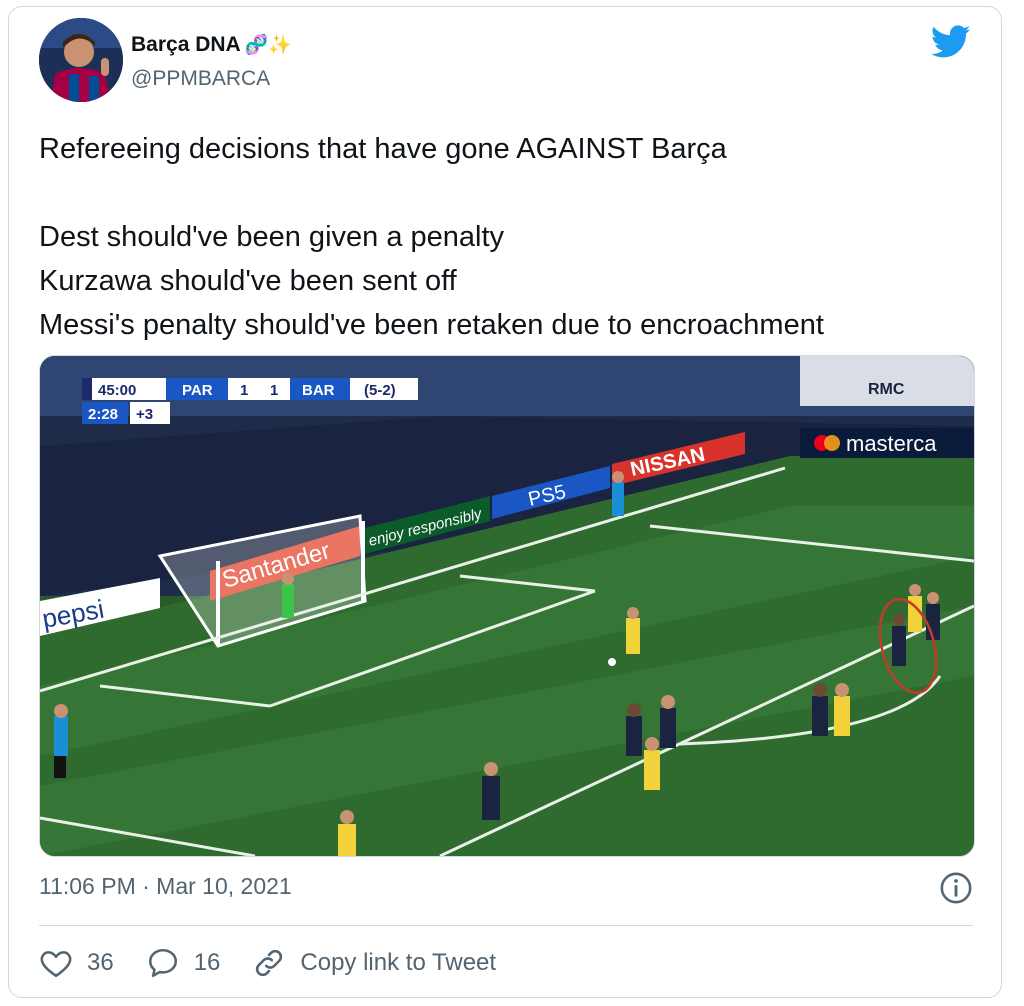 The image size is (1024, 1006). Describe the element at coordinates (318, 390) in the screenshot. I see `scorebug-away: BAR` at that location.